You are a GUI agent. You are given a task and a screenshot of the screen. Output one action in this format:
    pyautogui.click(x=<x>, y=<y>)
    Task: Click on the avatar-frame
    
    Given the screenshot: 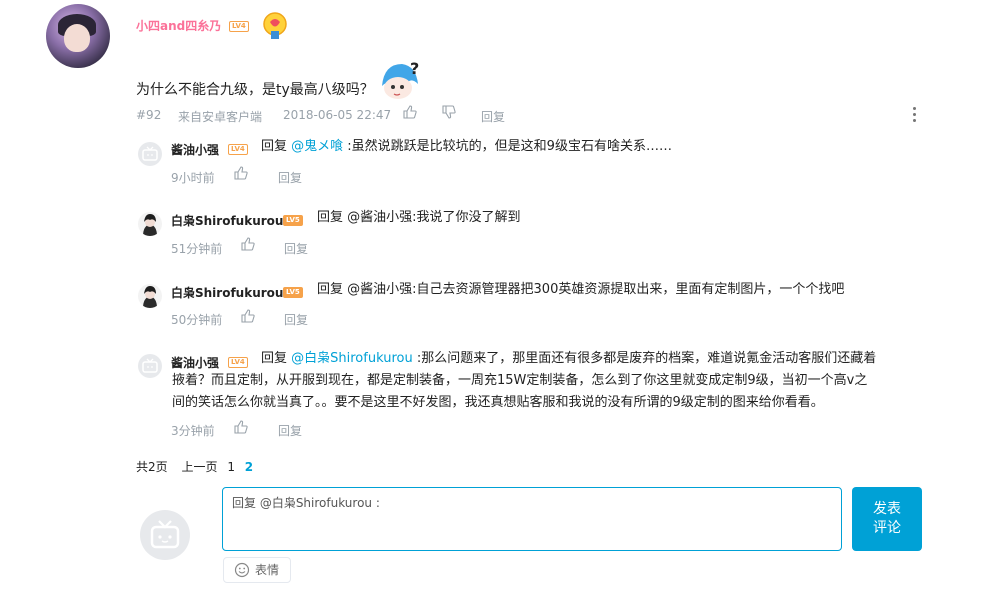 What is the action you would take?
    pyautogui.click(x=78, y=36)
    